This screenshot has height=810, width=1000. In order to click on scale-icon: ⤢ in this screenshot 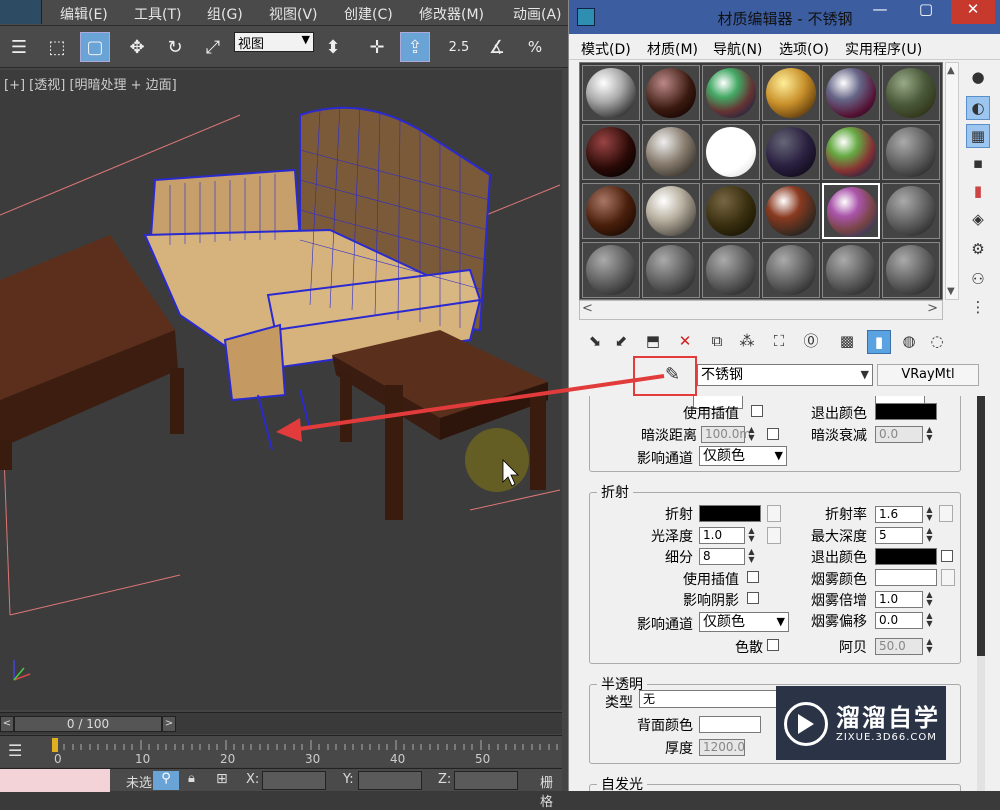, I will do `click(213, 47)`.